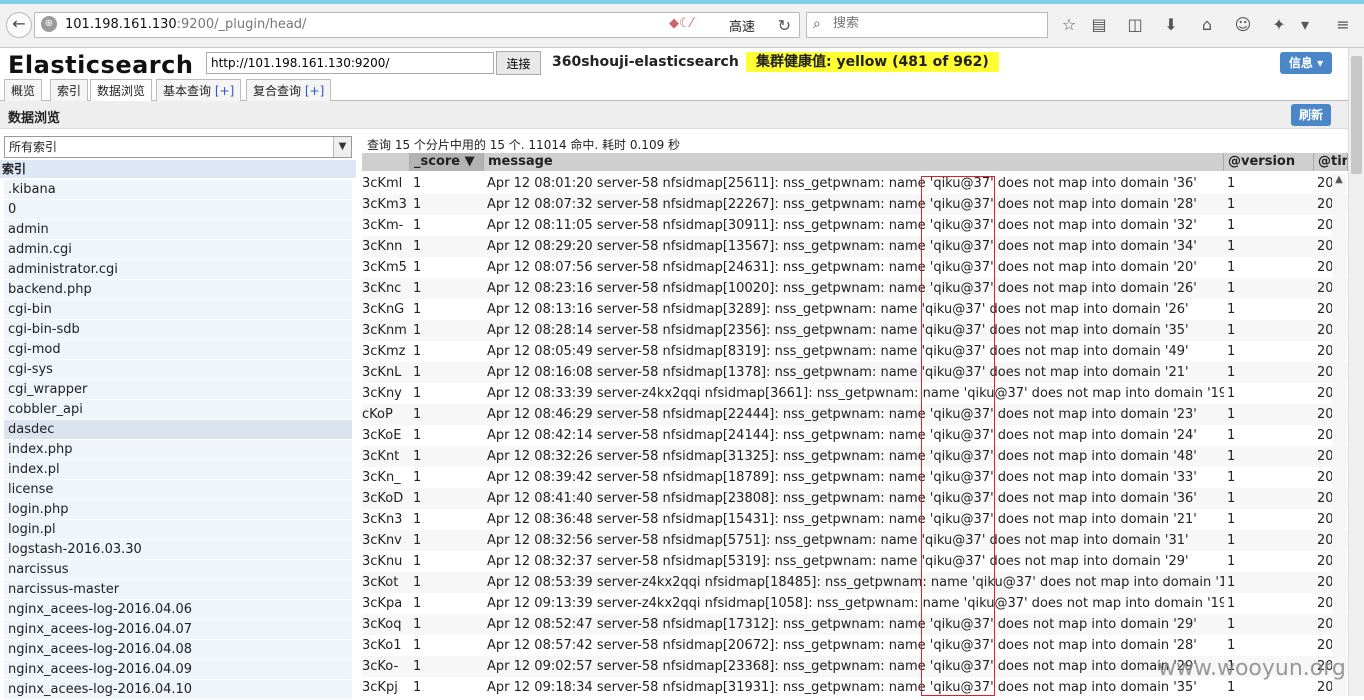  What do you see at coordinates (178, 370) in the screenshot?
I see `index-list-item: cgi-sys` at bounding box center [178, 370].